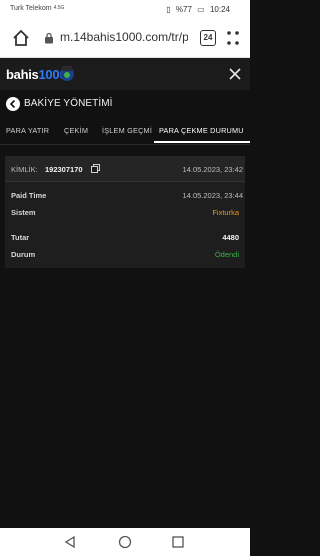 This screenshot has height=556, width=320. What do you see at coordinates (201, 130) in the screenshot?
I see `tab-withdrawal-status: PARA ÇEKME DURUMU` at bounding box center [201, 130].